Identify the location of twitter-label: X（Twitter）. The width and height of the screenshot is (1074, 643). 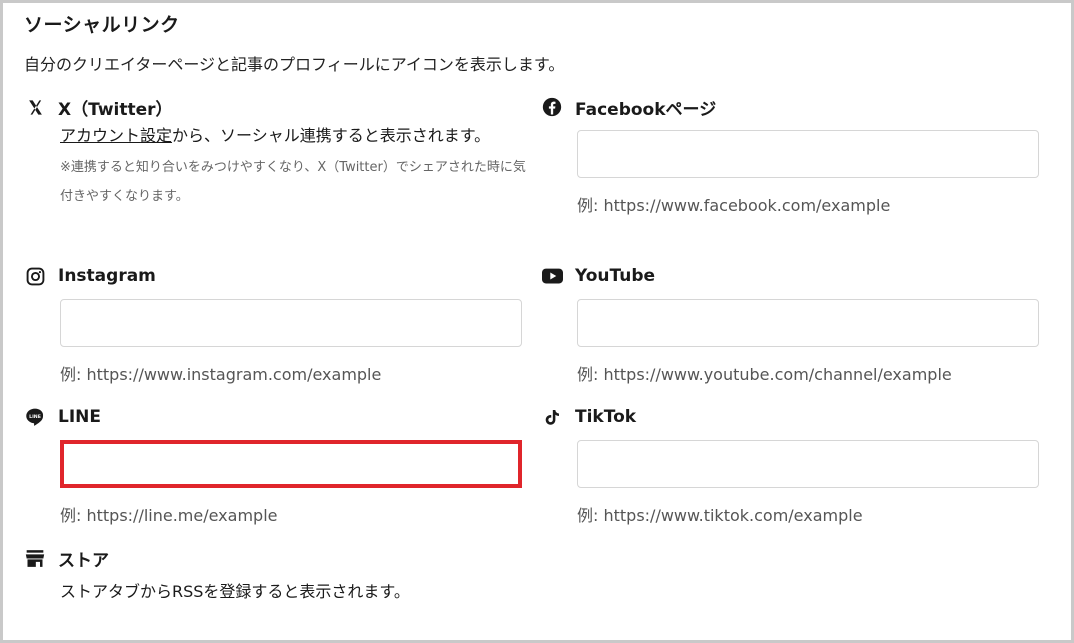
(115, 109).